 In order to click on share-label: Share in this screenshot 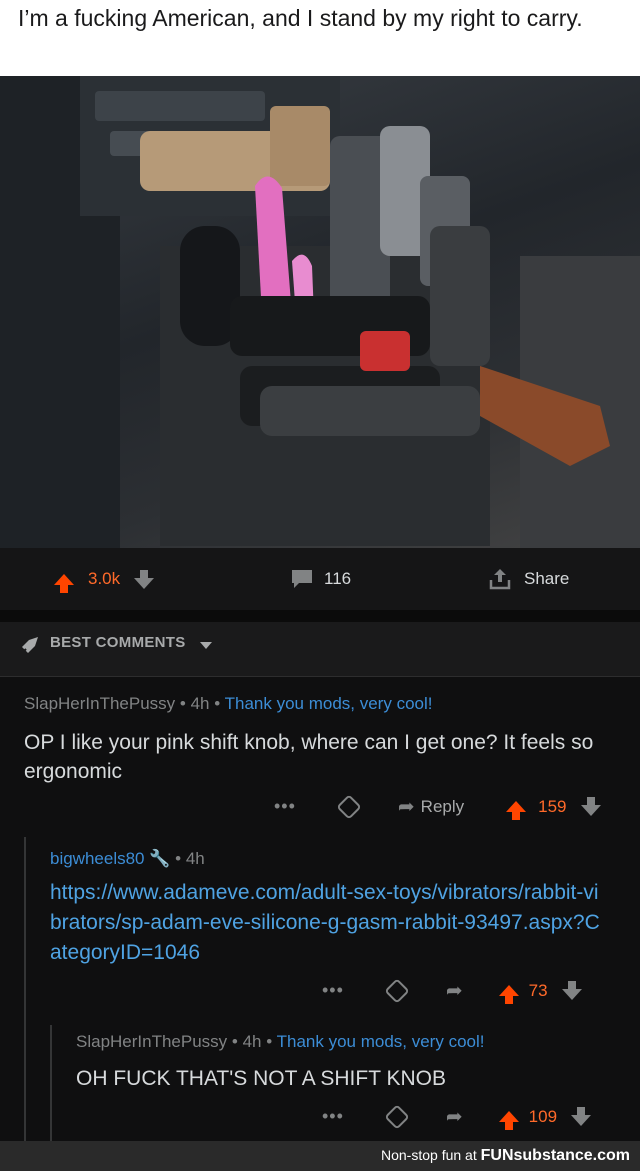, I will do `click(547, 578)`.